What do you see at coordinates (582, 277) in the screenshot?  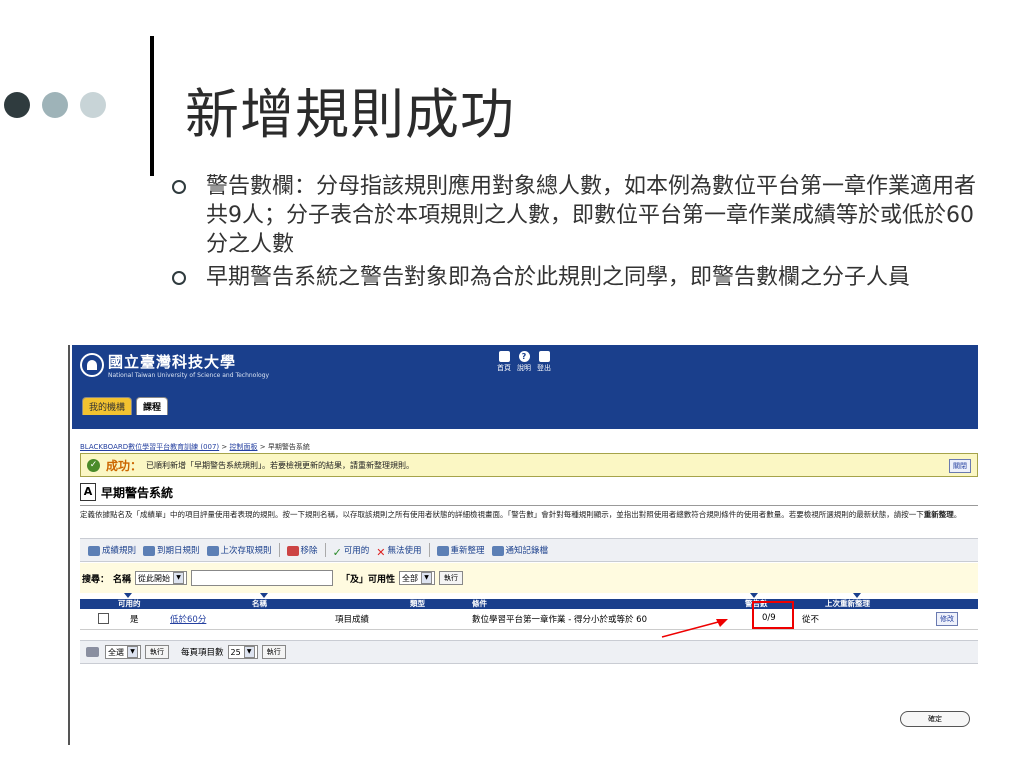 I see `bullet-item: 早期警告系統之警告對象即為合於此規則之同學，即警告數欄之分子人員` at bounding box center [582, 277].